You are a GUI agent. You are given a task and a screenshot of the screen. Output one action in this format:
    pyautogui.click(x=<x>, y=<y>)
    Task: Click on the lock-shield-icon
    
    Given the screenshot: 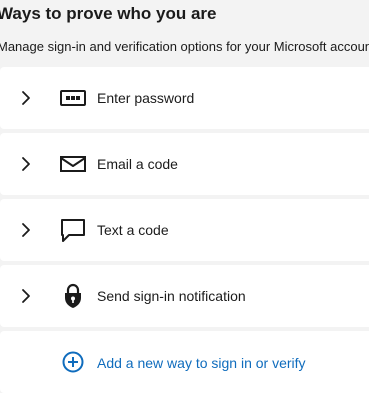 What is the action you would take?
    pyautogui.click(x=73, y=295)
    